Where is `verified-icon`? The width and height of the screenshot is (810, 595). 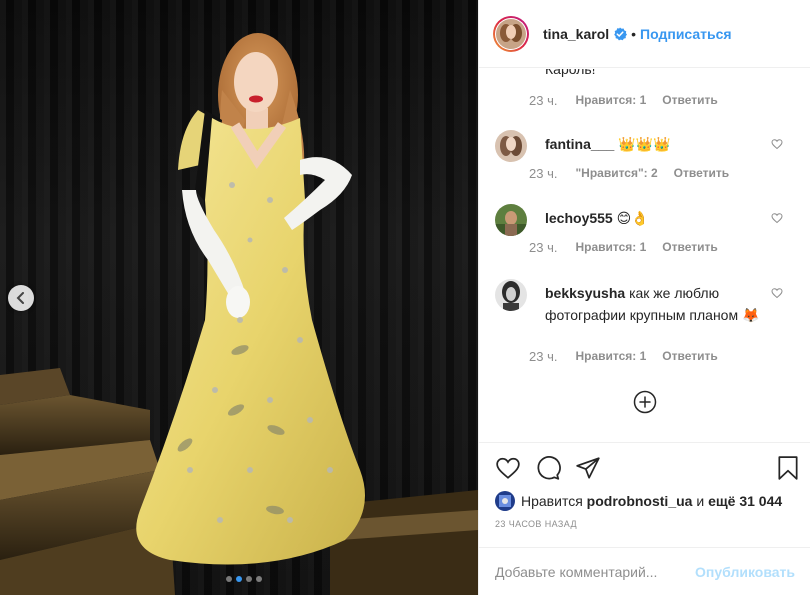 verified-icon is located at coordinates (621, 33).